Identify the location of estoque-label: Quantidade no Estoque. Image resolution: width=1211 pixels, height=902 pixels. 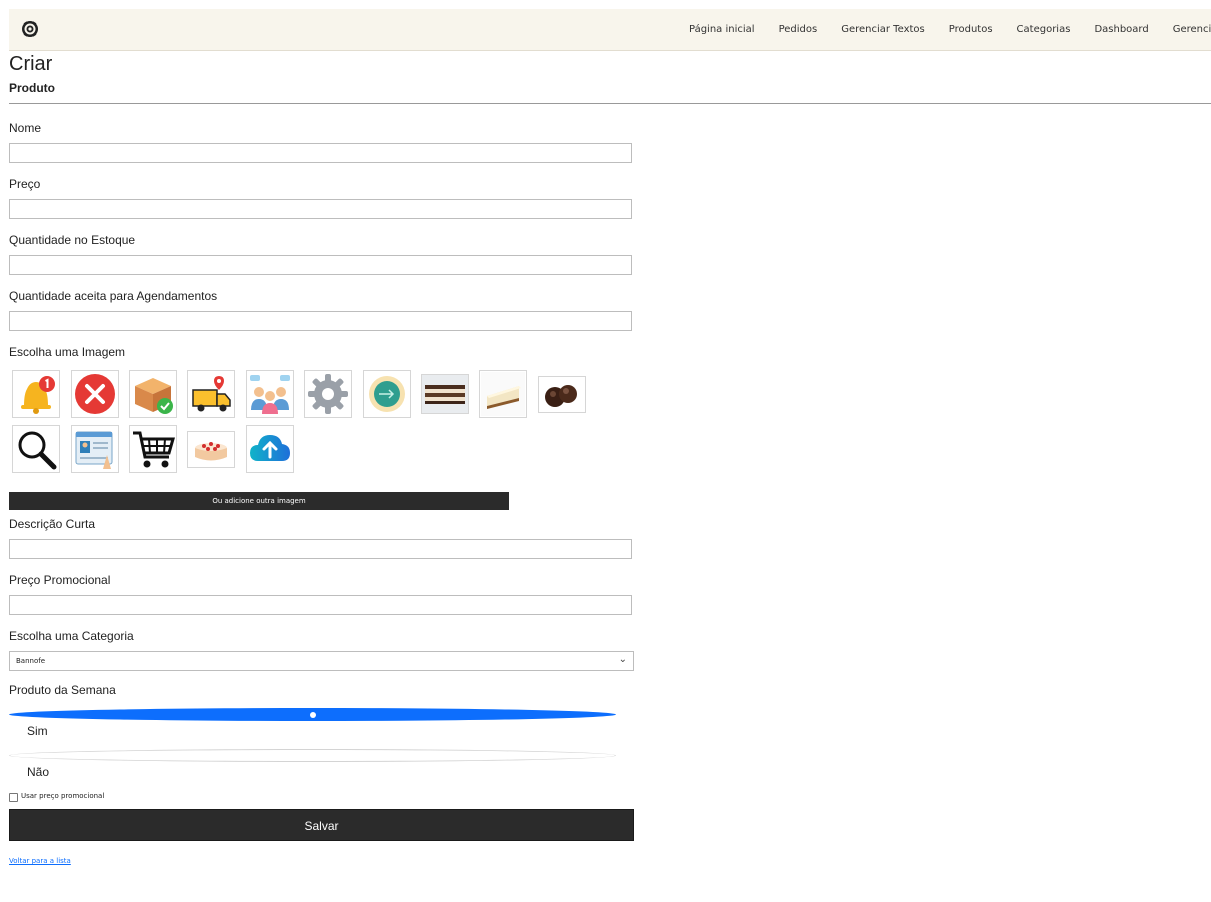
(72, 240).